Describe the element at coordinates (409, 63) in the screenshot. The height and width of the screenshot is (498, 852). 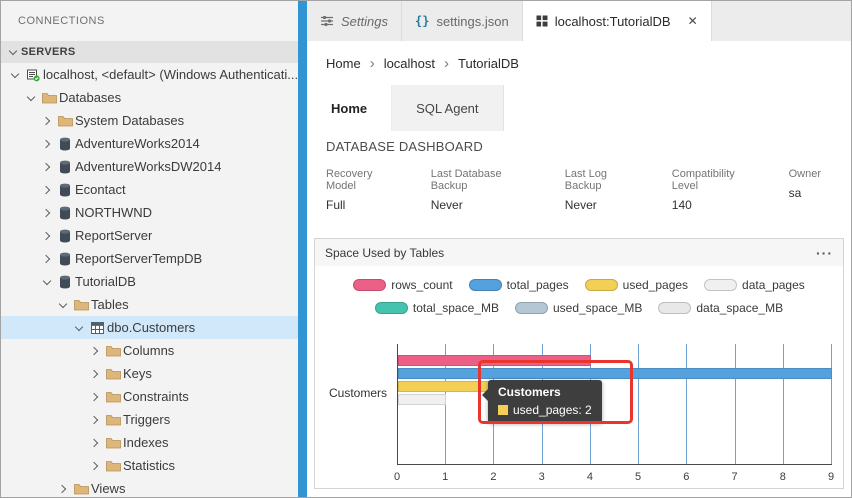
I see `breadcrumb-localhost: localhost` at that location.